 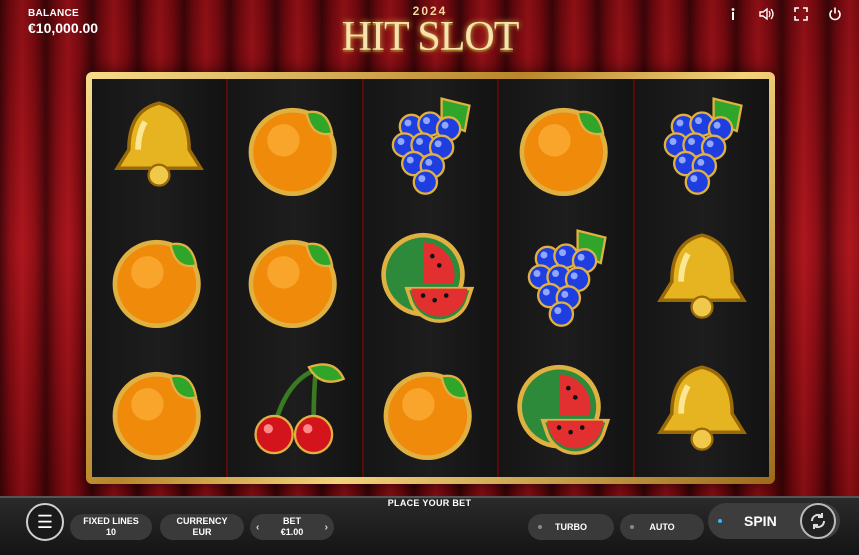 I want to click on fixed-lines-label: FIXED LINES, so click(x=111, y=521).